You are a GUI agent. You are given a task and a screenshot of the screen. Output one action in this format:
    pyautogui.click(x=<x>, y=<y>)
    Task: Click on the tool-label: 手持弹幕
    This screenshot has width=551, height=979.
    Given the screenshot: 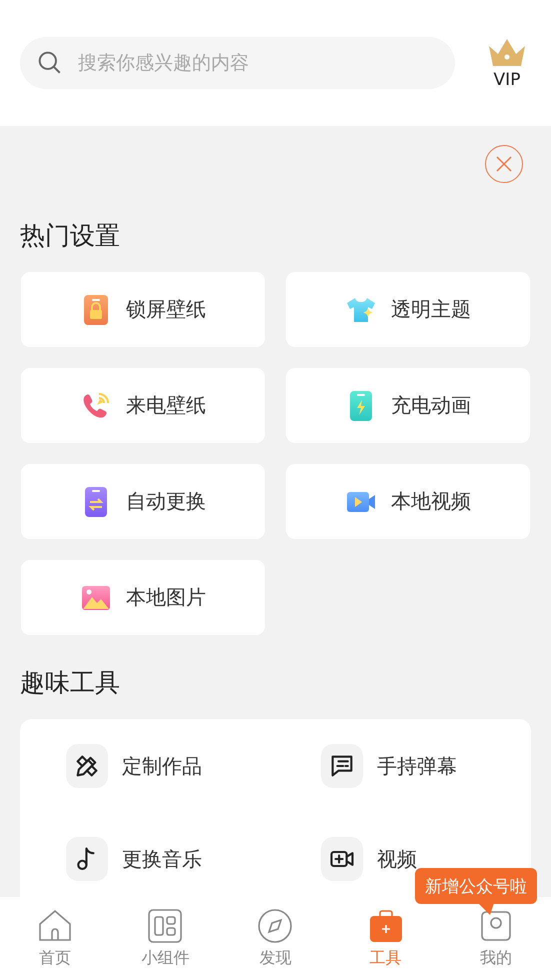 What is the action you would take?
    pyautogui.click(x=417, y=766)
    